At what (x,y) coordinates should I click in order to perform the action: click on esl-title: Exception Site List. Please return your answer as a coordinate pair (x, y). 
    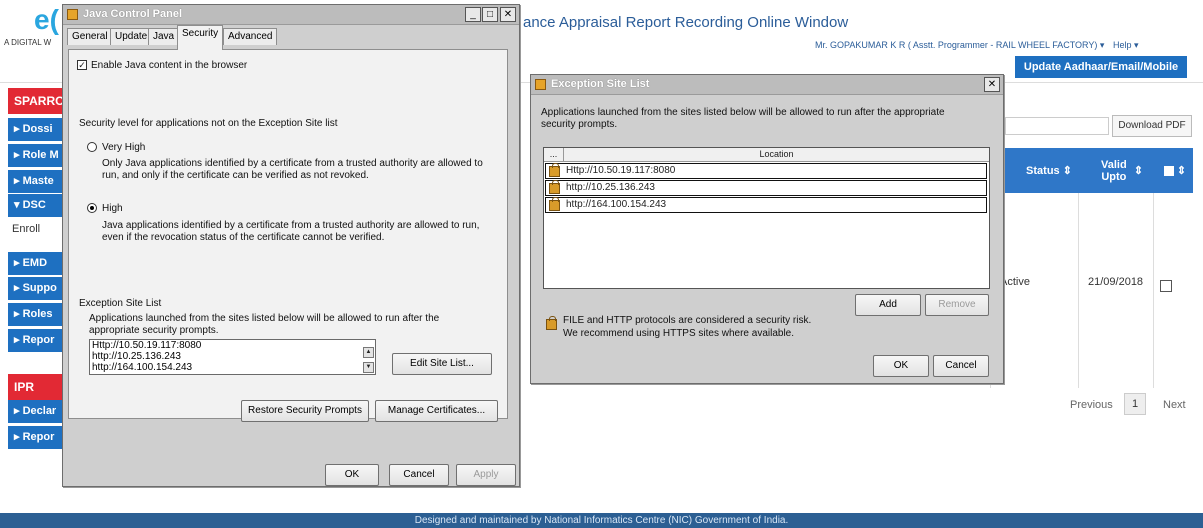
    Looking at the image, I should click on (600, 84).